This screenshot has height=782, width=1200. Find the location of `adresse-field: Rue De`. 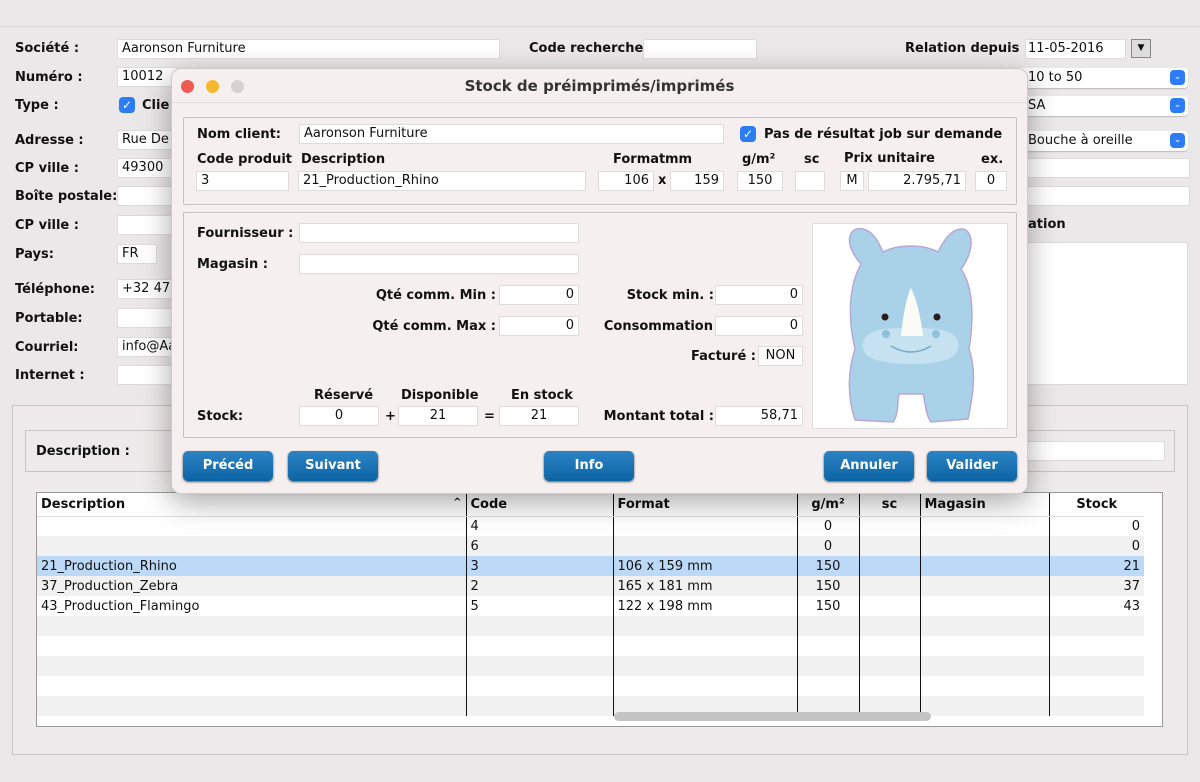

adresse-field: Rue De is located at coordinates (147, 140).